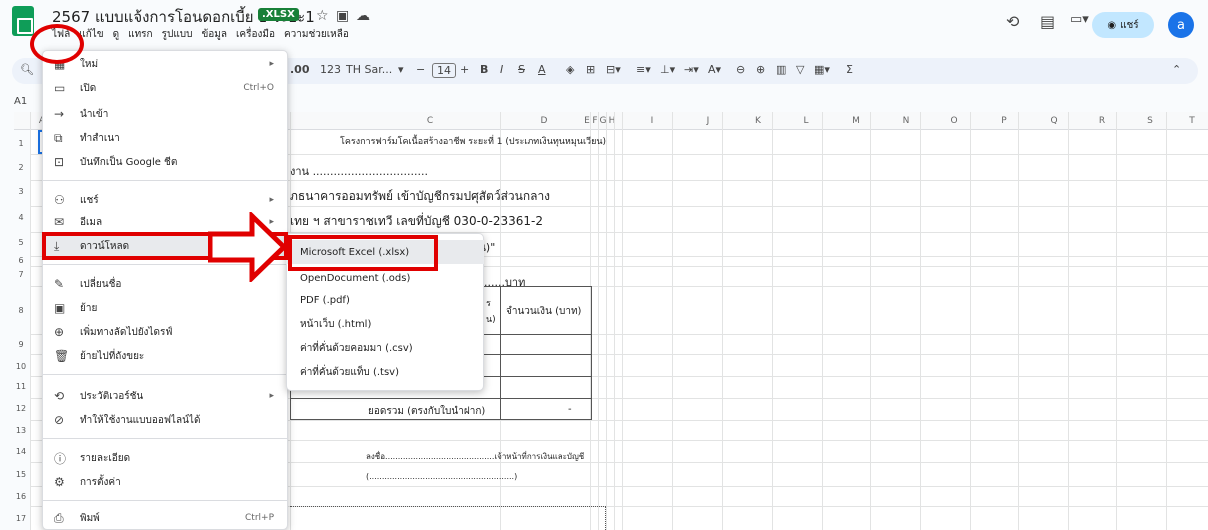 The height and width of the screenshot is (530, 1208). Describe the element at coordinates (214, 35) in the screenshot. I see `menu-data: ข้อมูล` at that location.